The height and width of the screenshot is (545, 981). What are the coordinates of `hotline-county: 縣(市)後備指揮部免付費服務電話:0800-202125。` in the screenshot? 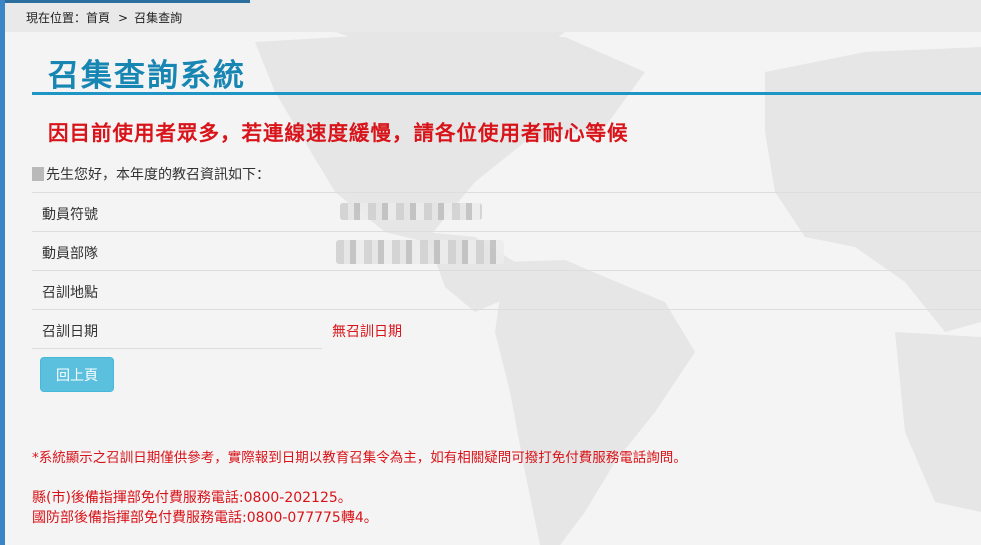 It's located at (192, 498).